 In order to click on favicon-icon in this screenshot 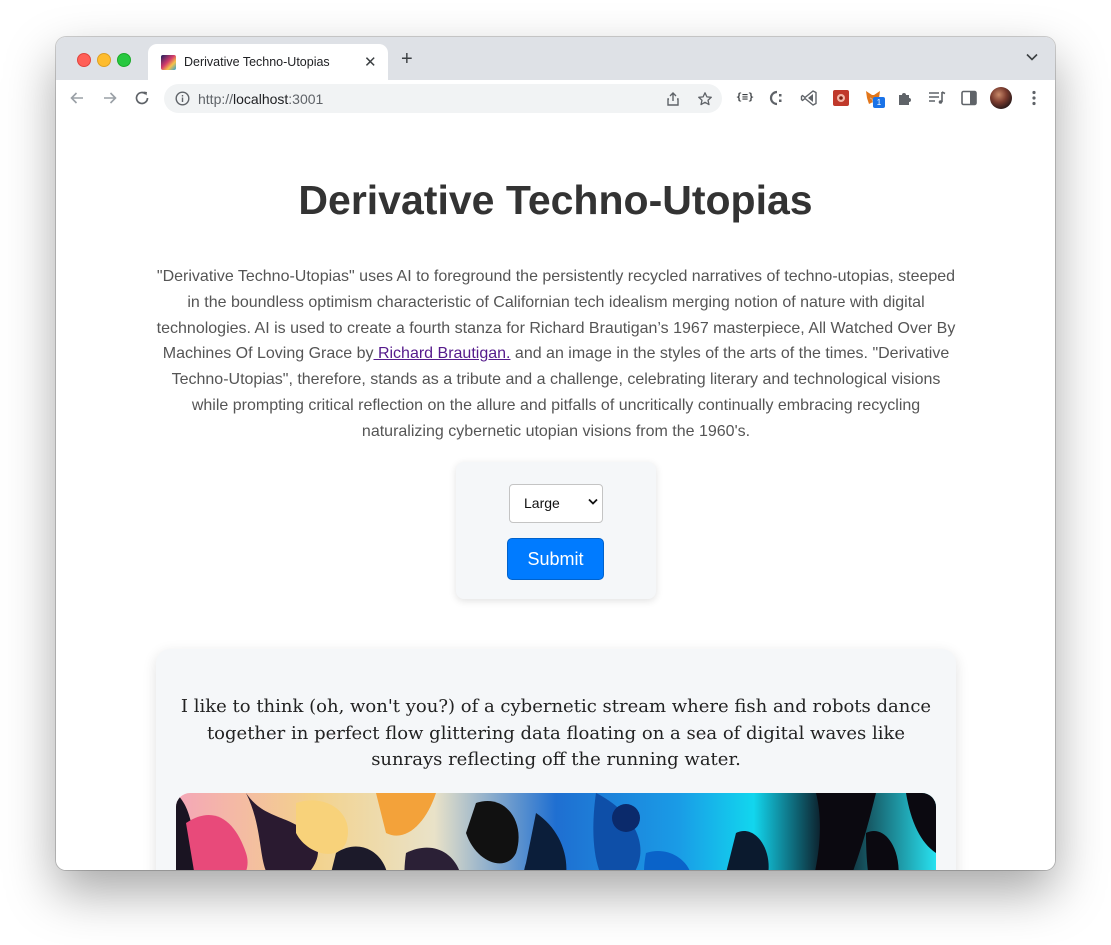, I will do `click(168, 62)`.